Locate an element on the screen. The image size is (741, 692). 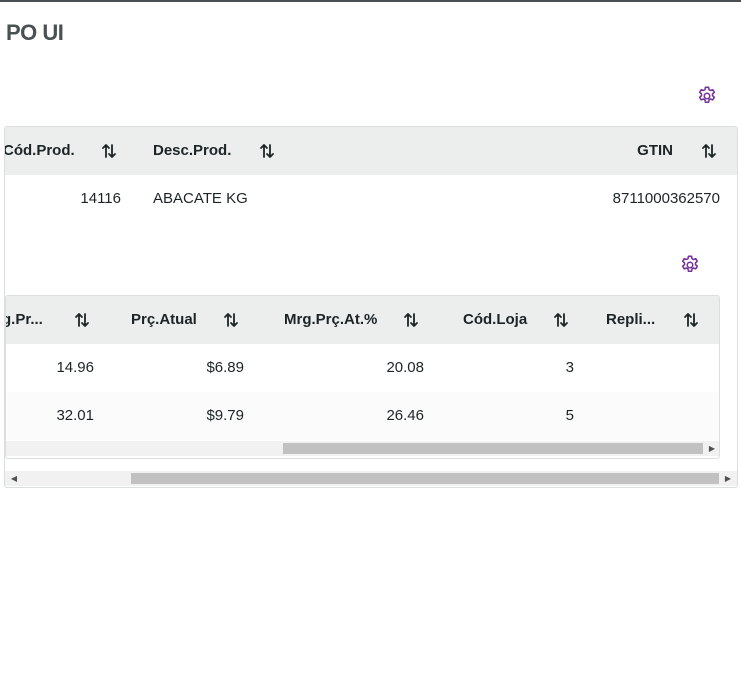
page-title: PO UI is located at coordinates (35, 32).